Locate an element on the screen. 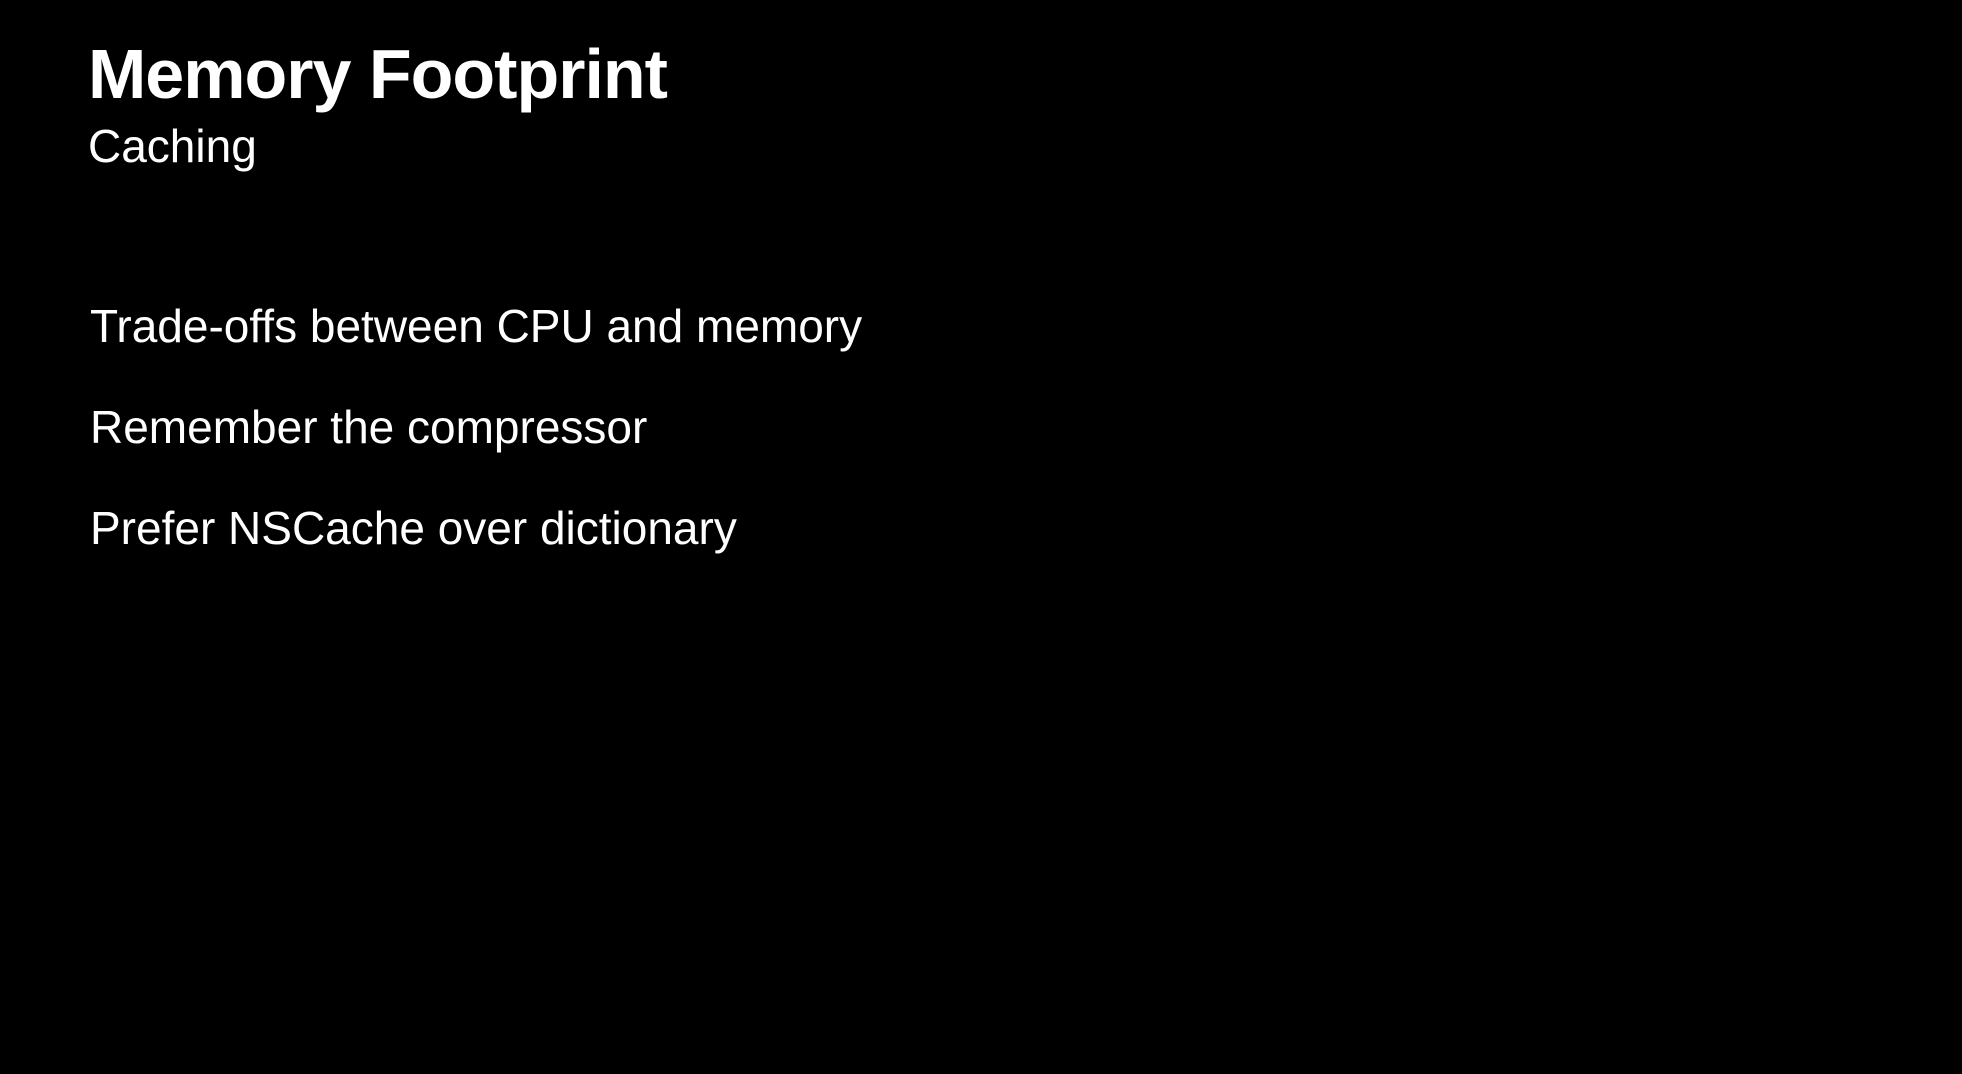 Image resolution: width=1962 pixels, height=1074 pixels. bullet-item: Trade-offs between CPU and memory is located at coordinates (476, 326).